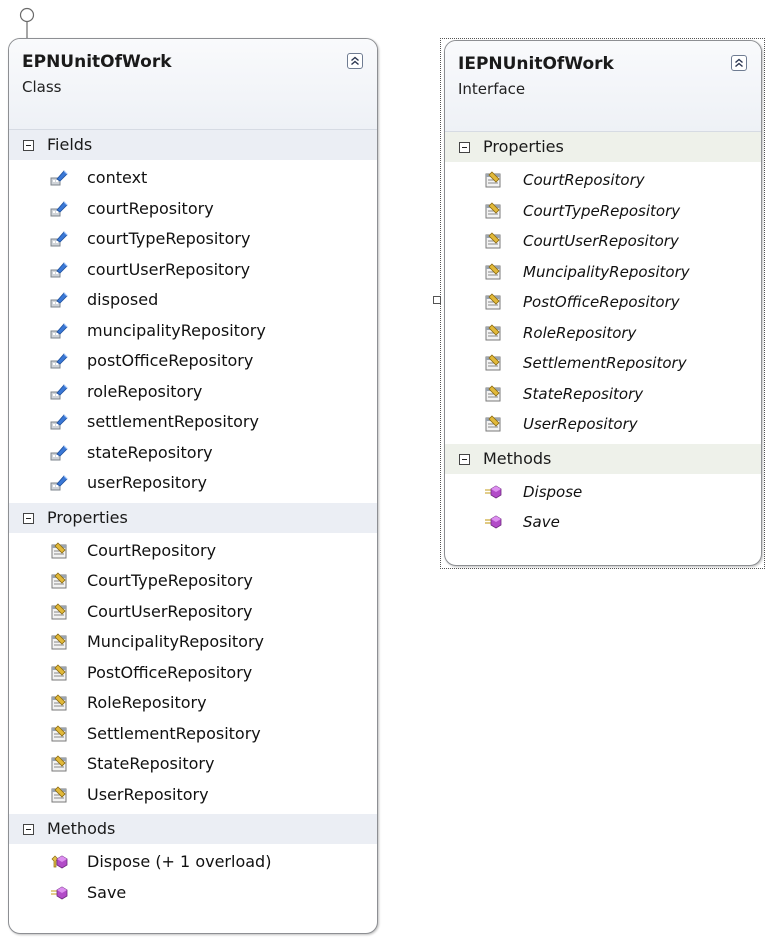 Image resolution: width=765 pixels, height=938 pixels. I want to click on member-row: settlementRepository, so click(193, 422).